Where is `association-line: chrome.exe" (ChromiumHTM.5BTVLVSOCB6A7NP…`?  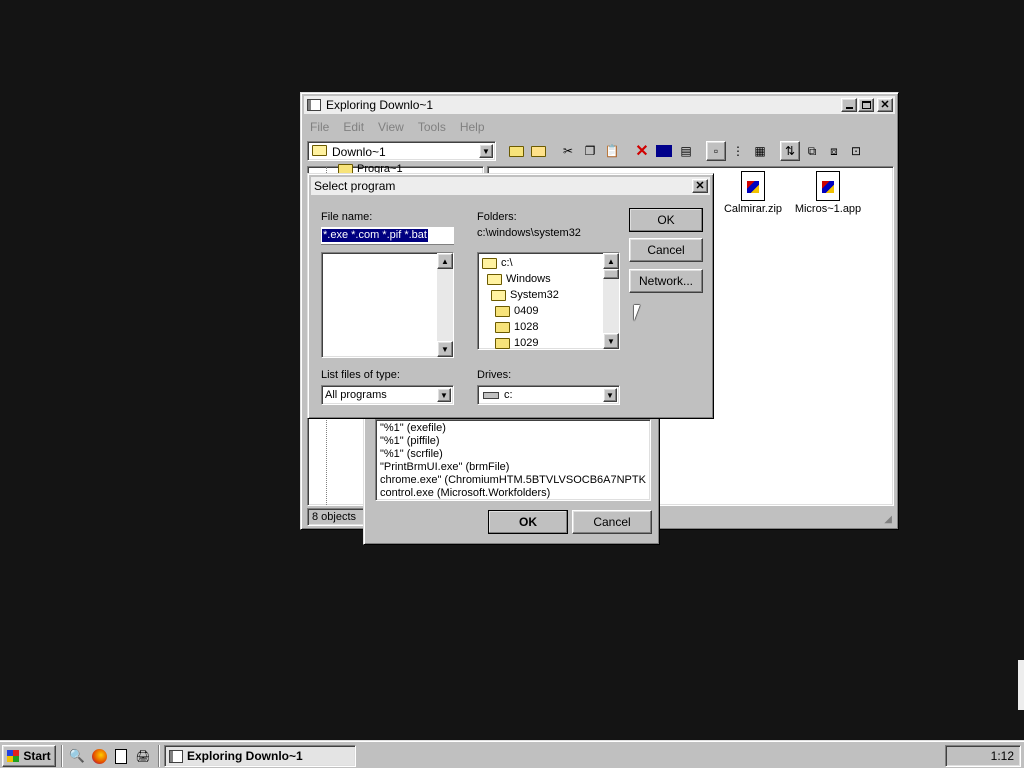 association-line: chrome.exe" (ChromiumHTM.5BTVLVSOCB6A7NP… is located at coordinates (513, 480).